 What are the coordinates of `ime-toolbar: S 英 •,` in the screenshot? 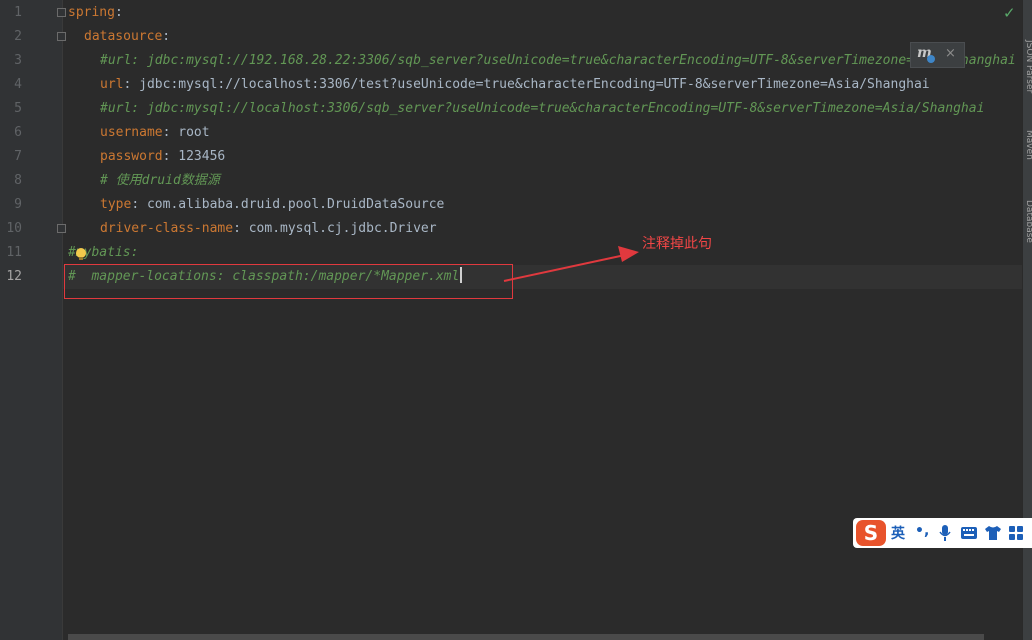 It's located at (942, 533).